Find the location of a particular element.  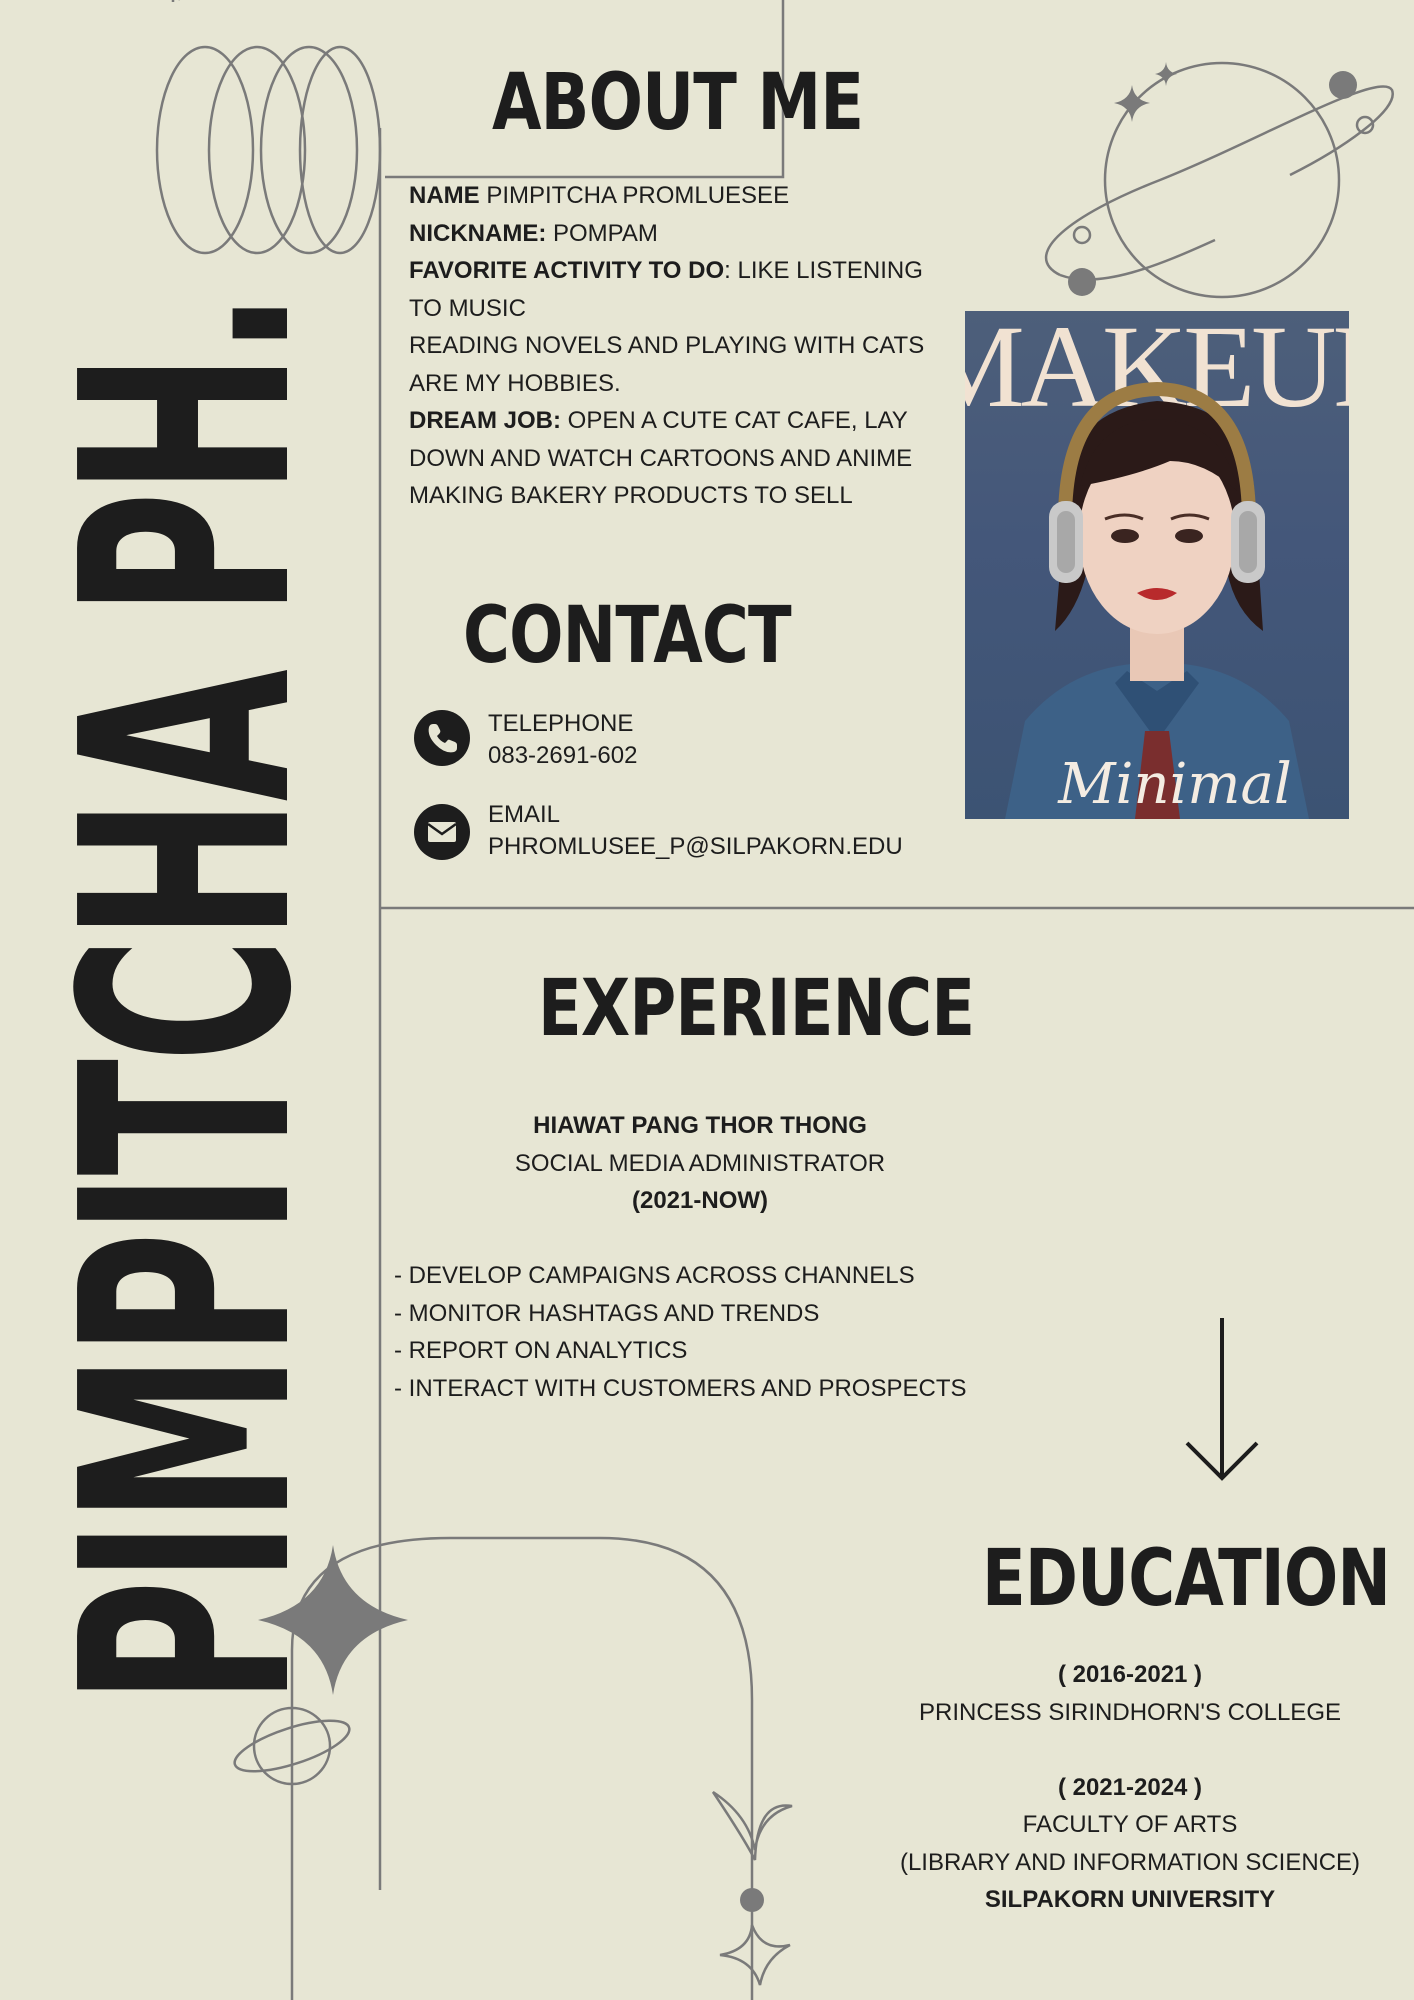

education-school-1: PRINCESS SIRINDHORN'S COLLEGE is located at coordinates (1129, 1712).